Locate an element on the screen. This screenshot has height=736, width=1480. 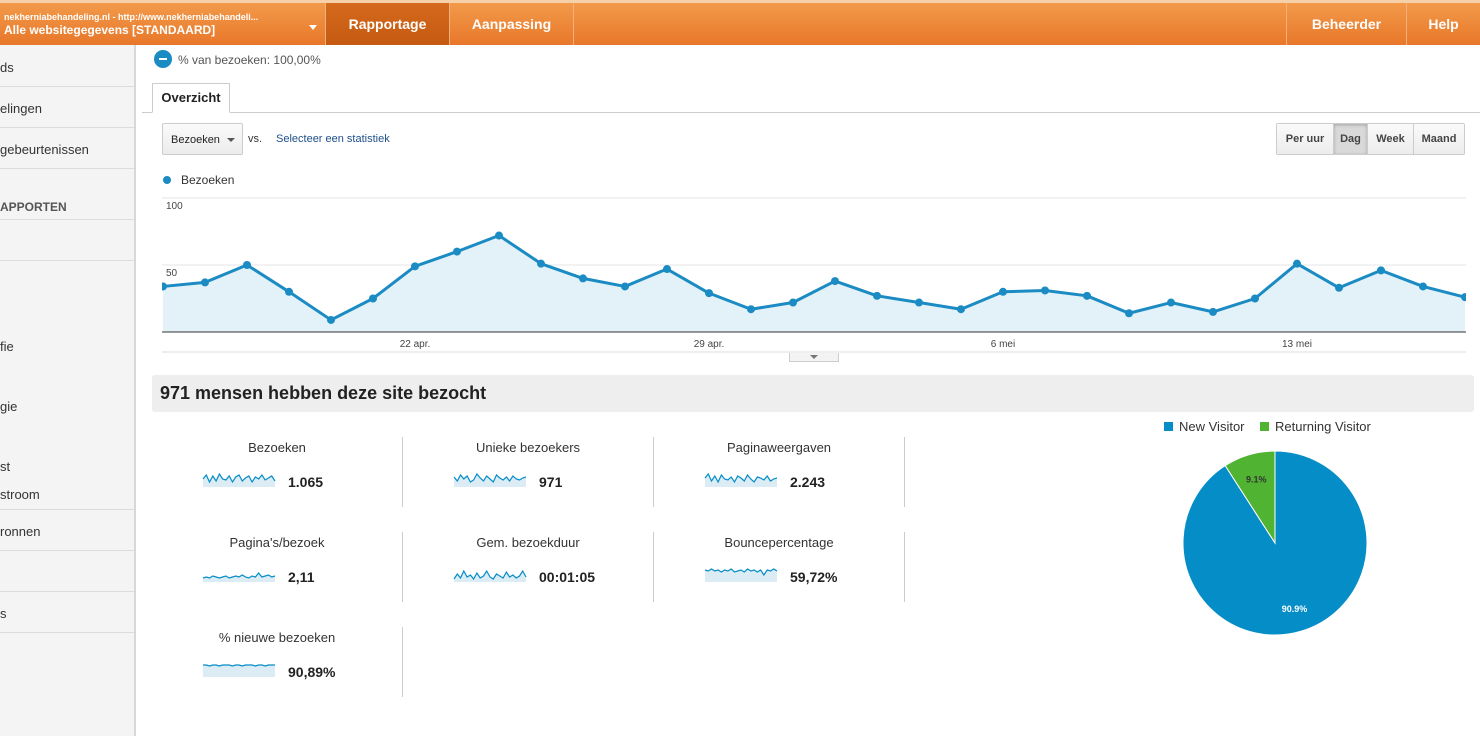
stat-name: Pagina's/bezoek is located at coordinates (277, 542).